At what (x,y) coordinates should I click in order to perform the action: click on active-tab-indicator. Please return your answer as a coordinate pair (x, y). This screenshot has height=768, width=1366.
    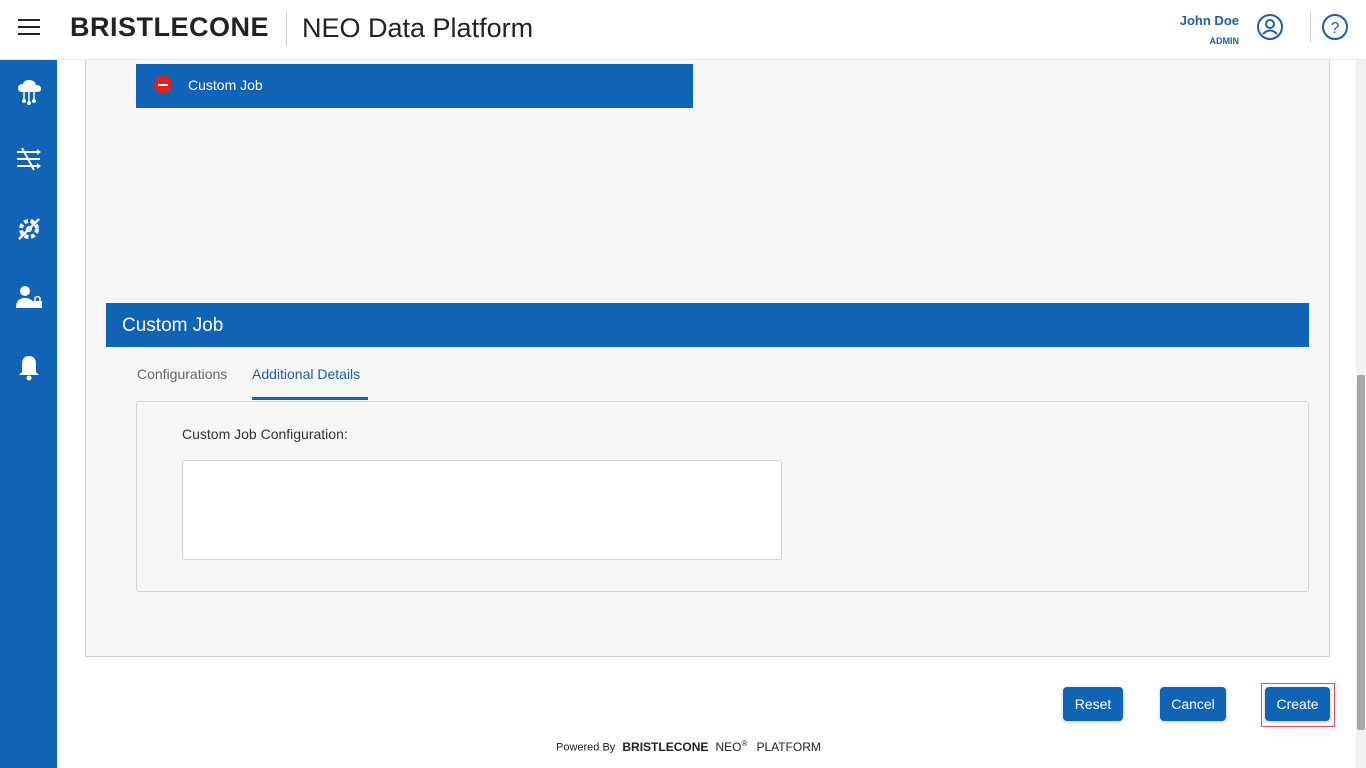
    Looking at the image, I should click on (310, 398).